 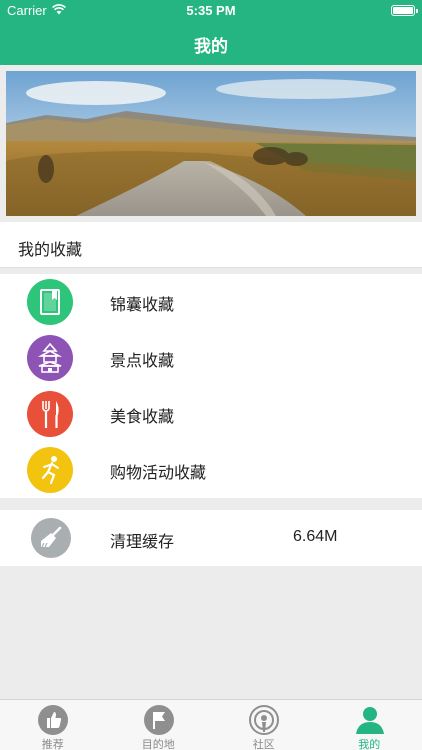 What do you see at coordinates (50, 358) in the screenshot?
I see `pagoda-icon` at bounding box center [50, 358].